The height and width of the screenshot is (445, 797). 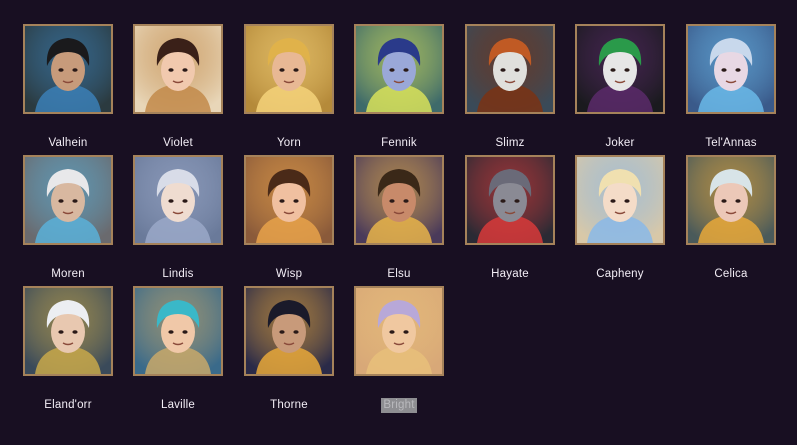 I want to click on hero-card-wisp: Wisp, so click(x=289, y=218).